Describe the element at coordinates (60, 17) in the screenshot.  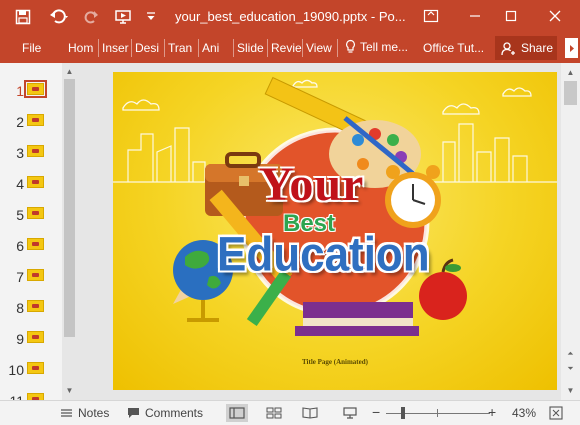
I see `undo-icon` at that location.